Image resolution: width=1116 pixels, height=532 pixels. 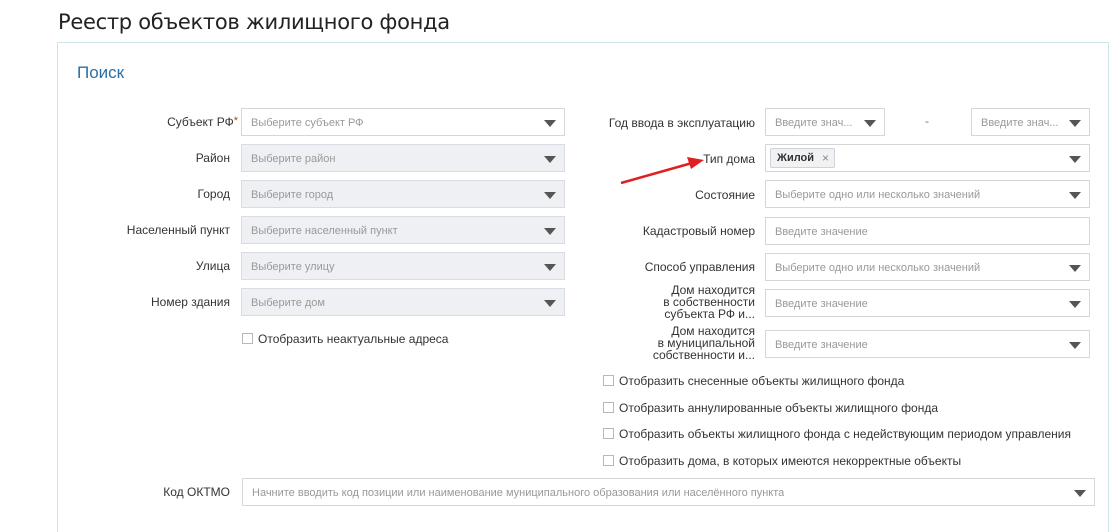 I want to click on arrow-line, so click(x=656, y=173).